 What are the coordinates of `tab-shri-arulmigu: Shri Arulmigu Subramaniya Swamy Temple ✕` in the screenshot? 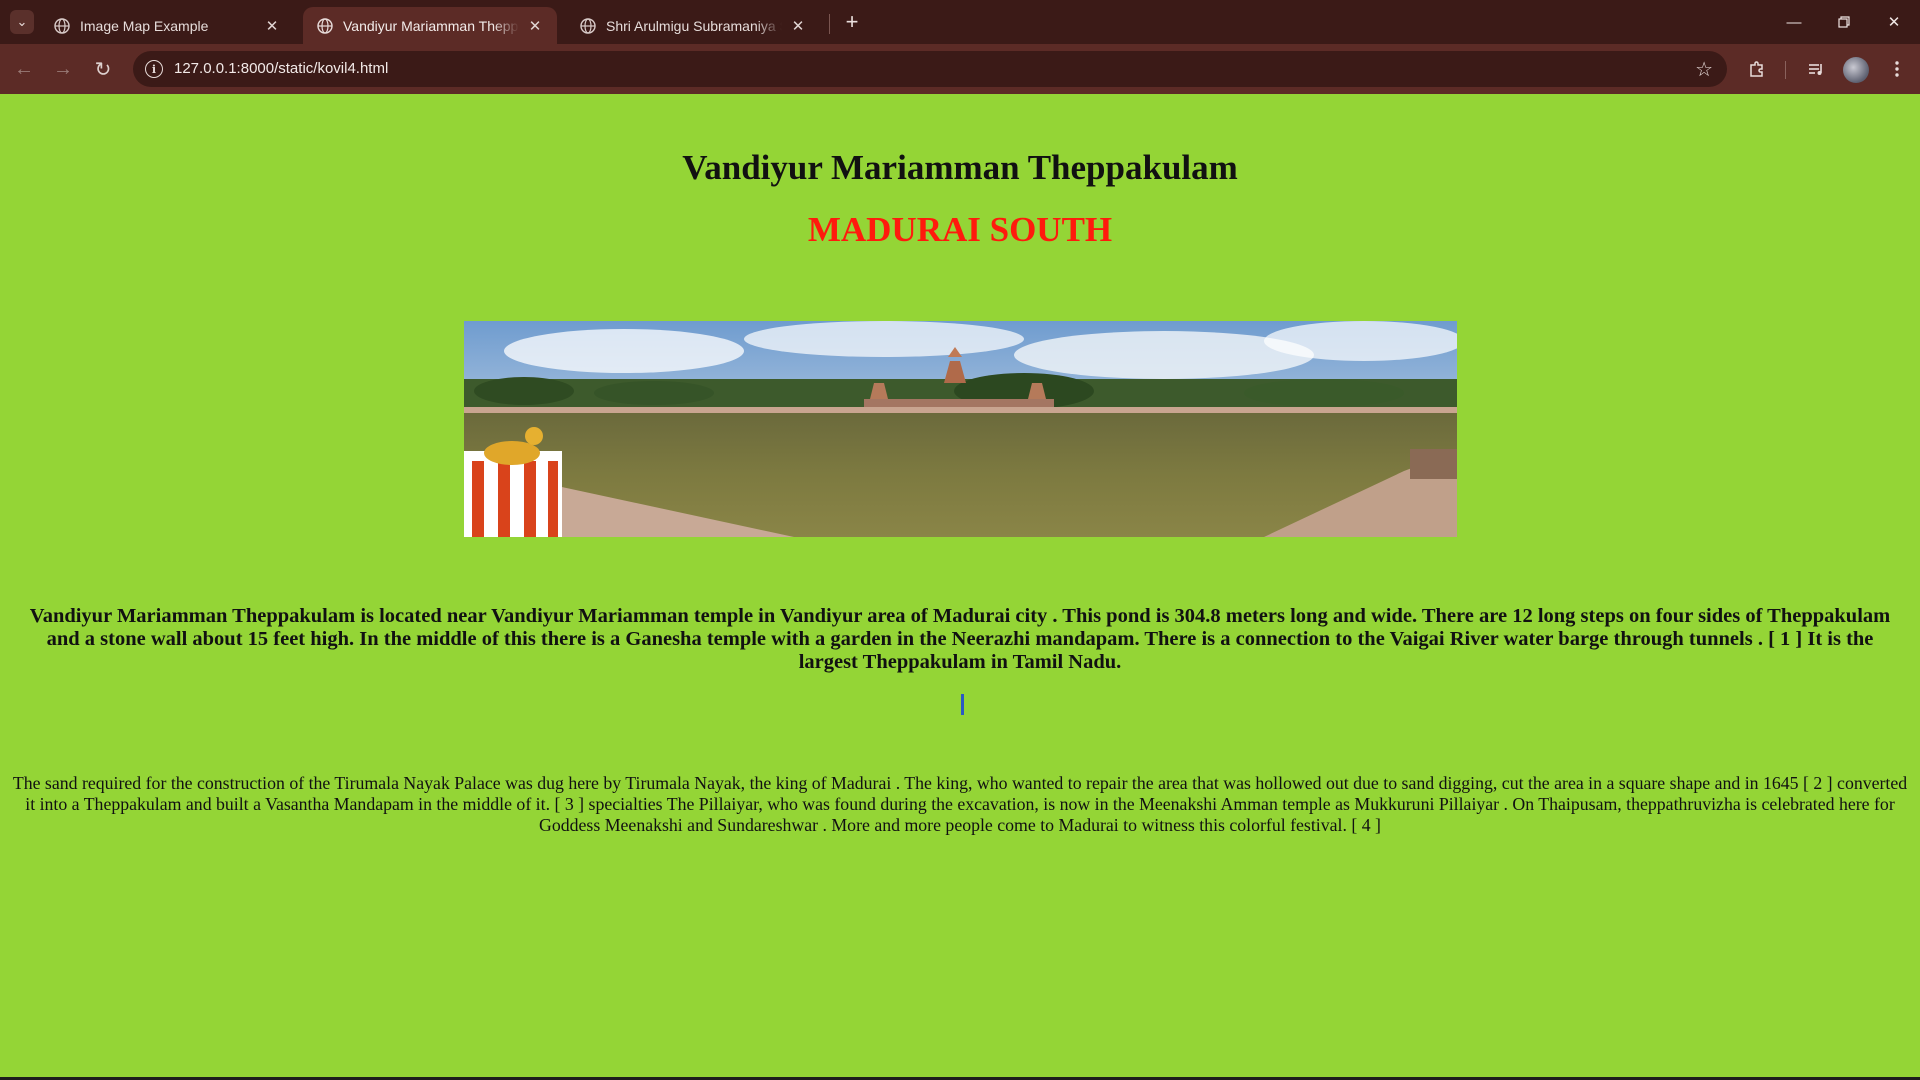 It's located at (693, 25).